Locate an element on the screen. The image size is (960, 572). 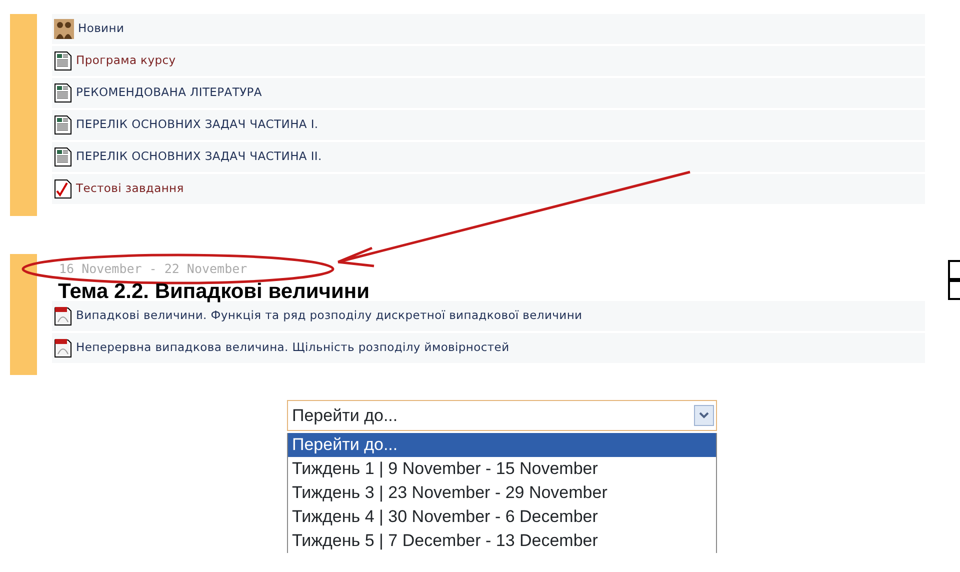
dropdown-option: Тиждень 5 | 7 December - 13 December is located at coordinates (502, 541).